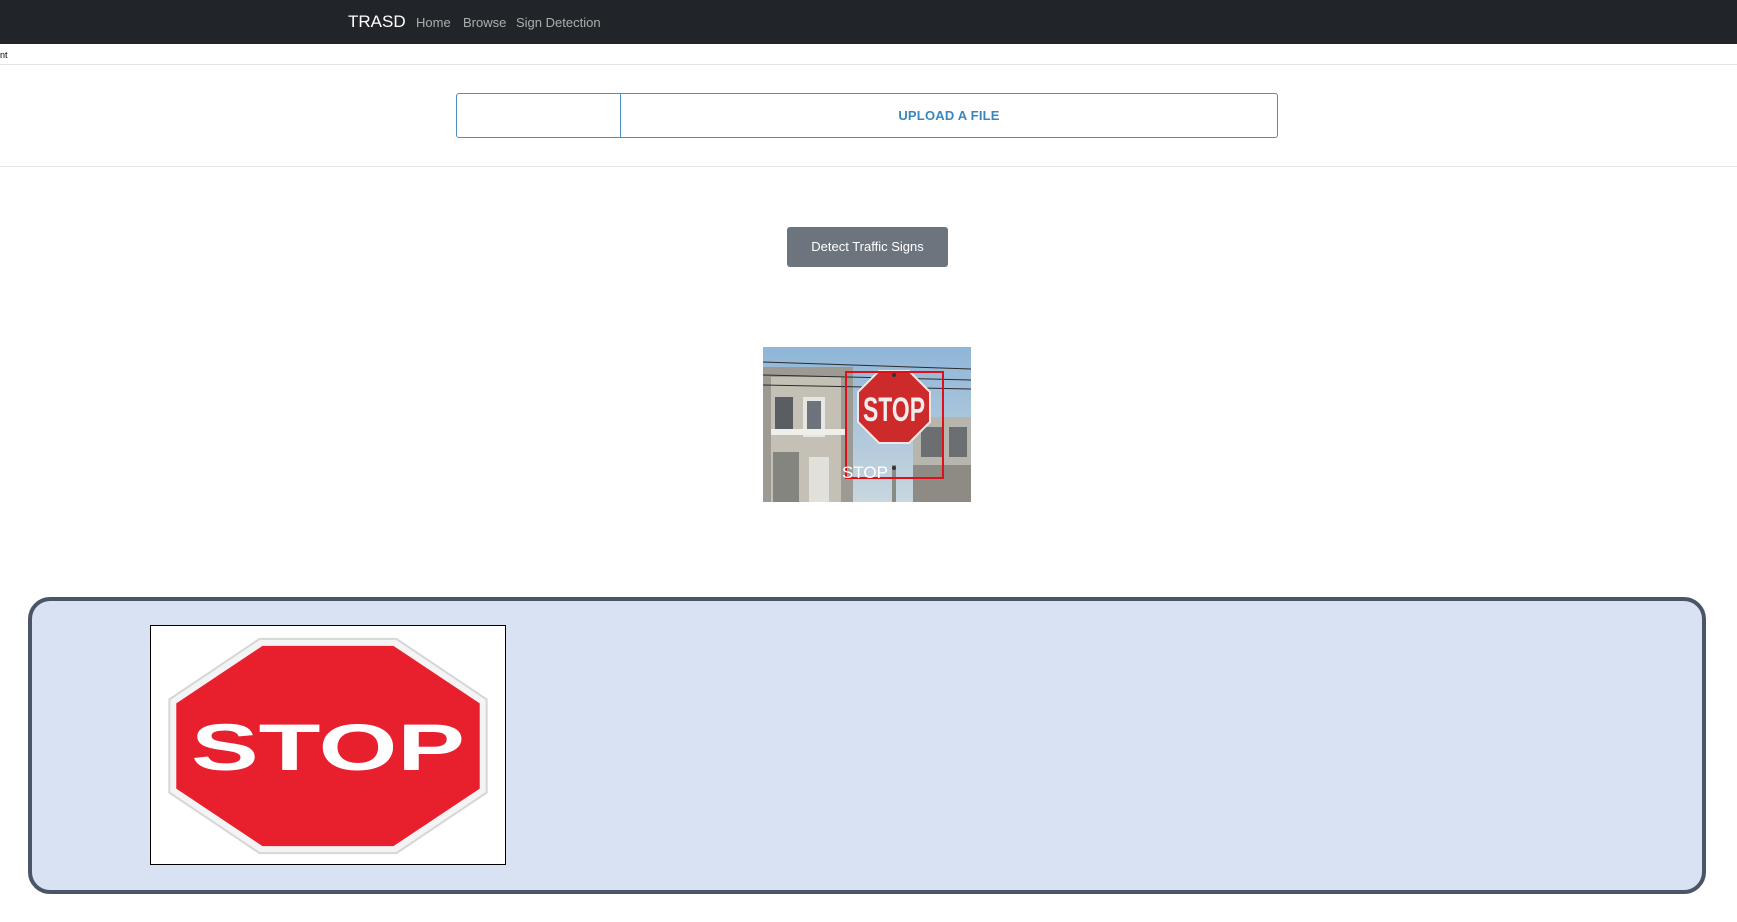  Describe the element at coordinates (894, 483) in the screenshot. I see `sign-pole` at that location.